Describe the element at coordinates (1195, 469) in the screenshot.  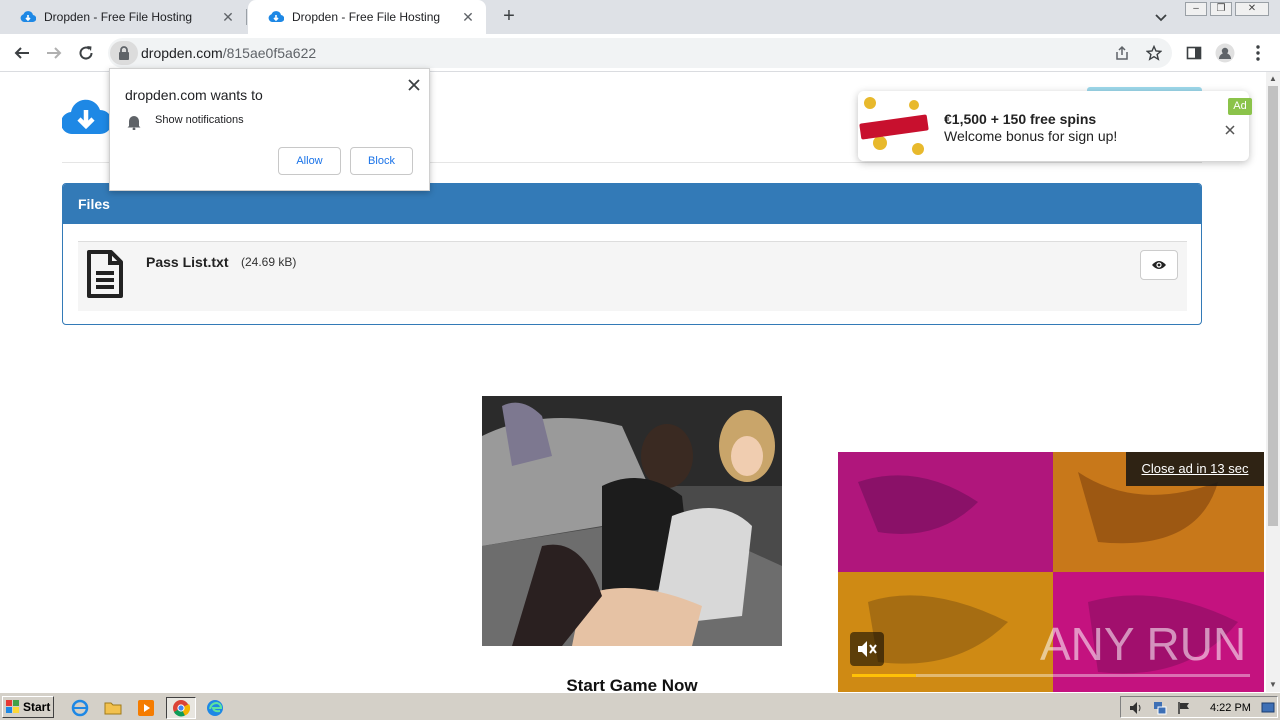
I see `close-ad-countdown: Close ad in 13 sec` at that location.